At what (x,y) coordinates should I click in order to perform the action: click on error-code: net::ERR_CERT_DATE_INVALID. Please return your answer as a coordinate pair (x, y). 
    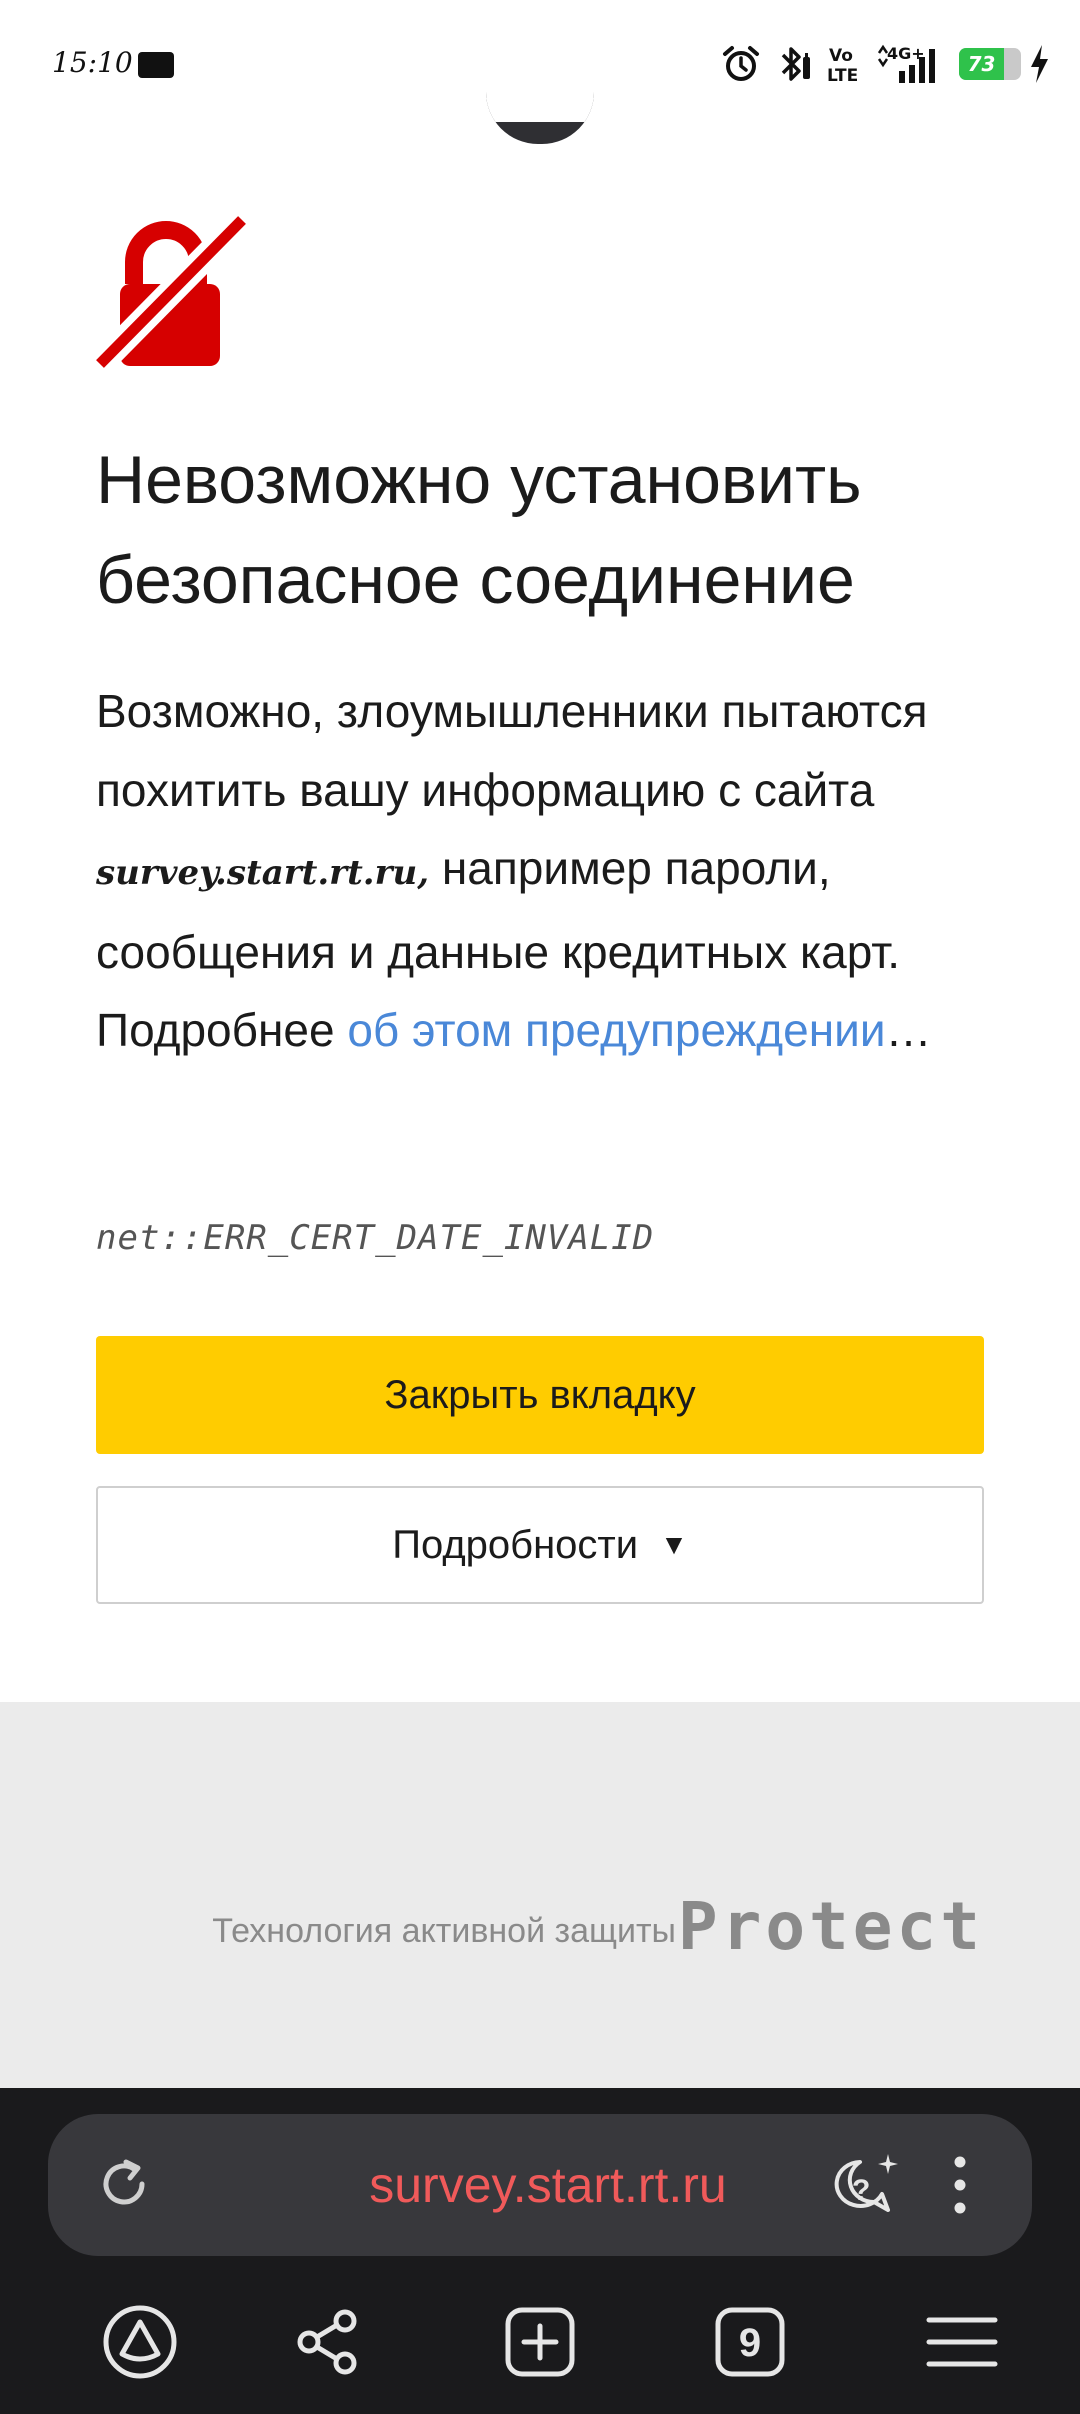
    Looking at the image, I should click on (375, 1238).